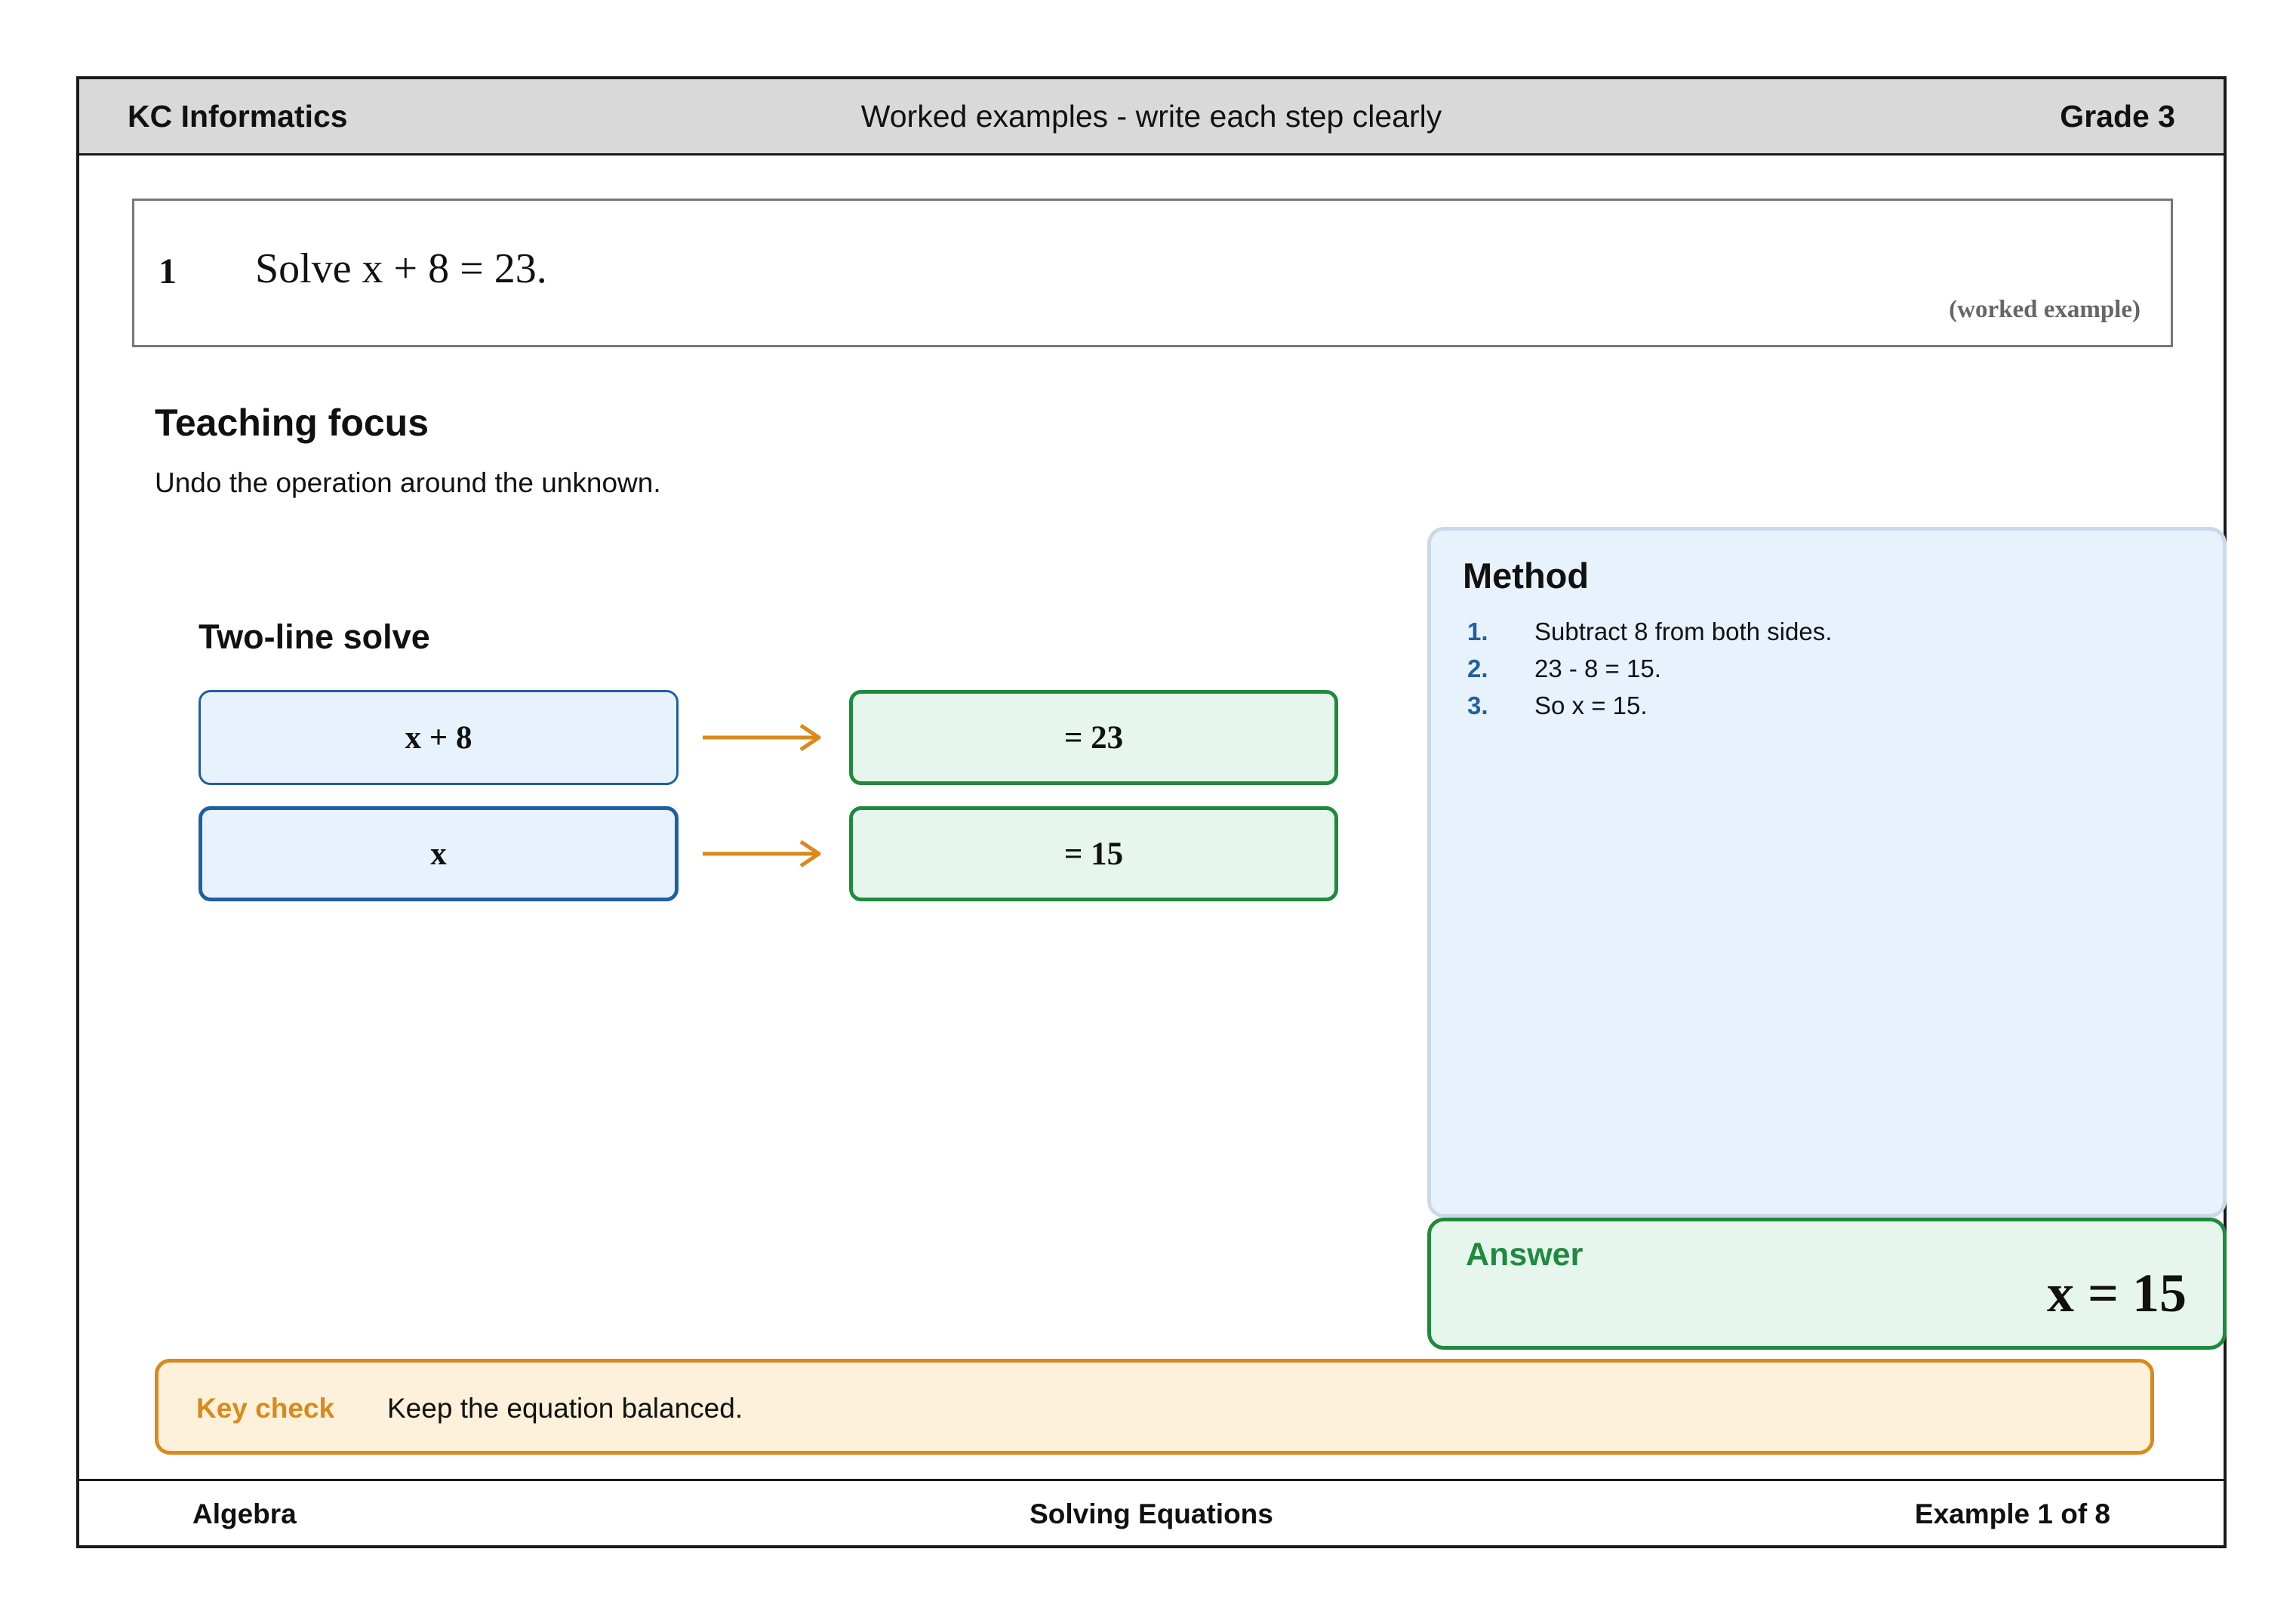 This screenshot has width=2296, height=1623. What do you see at coordinates (292, 423) in the screenshot?
I see `teaching-focus-title: Teaching focus` at bounding box center [292, 423].